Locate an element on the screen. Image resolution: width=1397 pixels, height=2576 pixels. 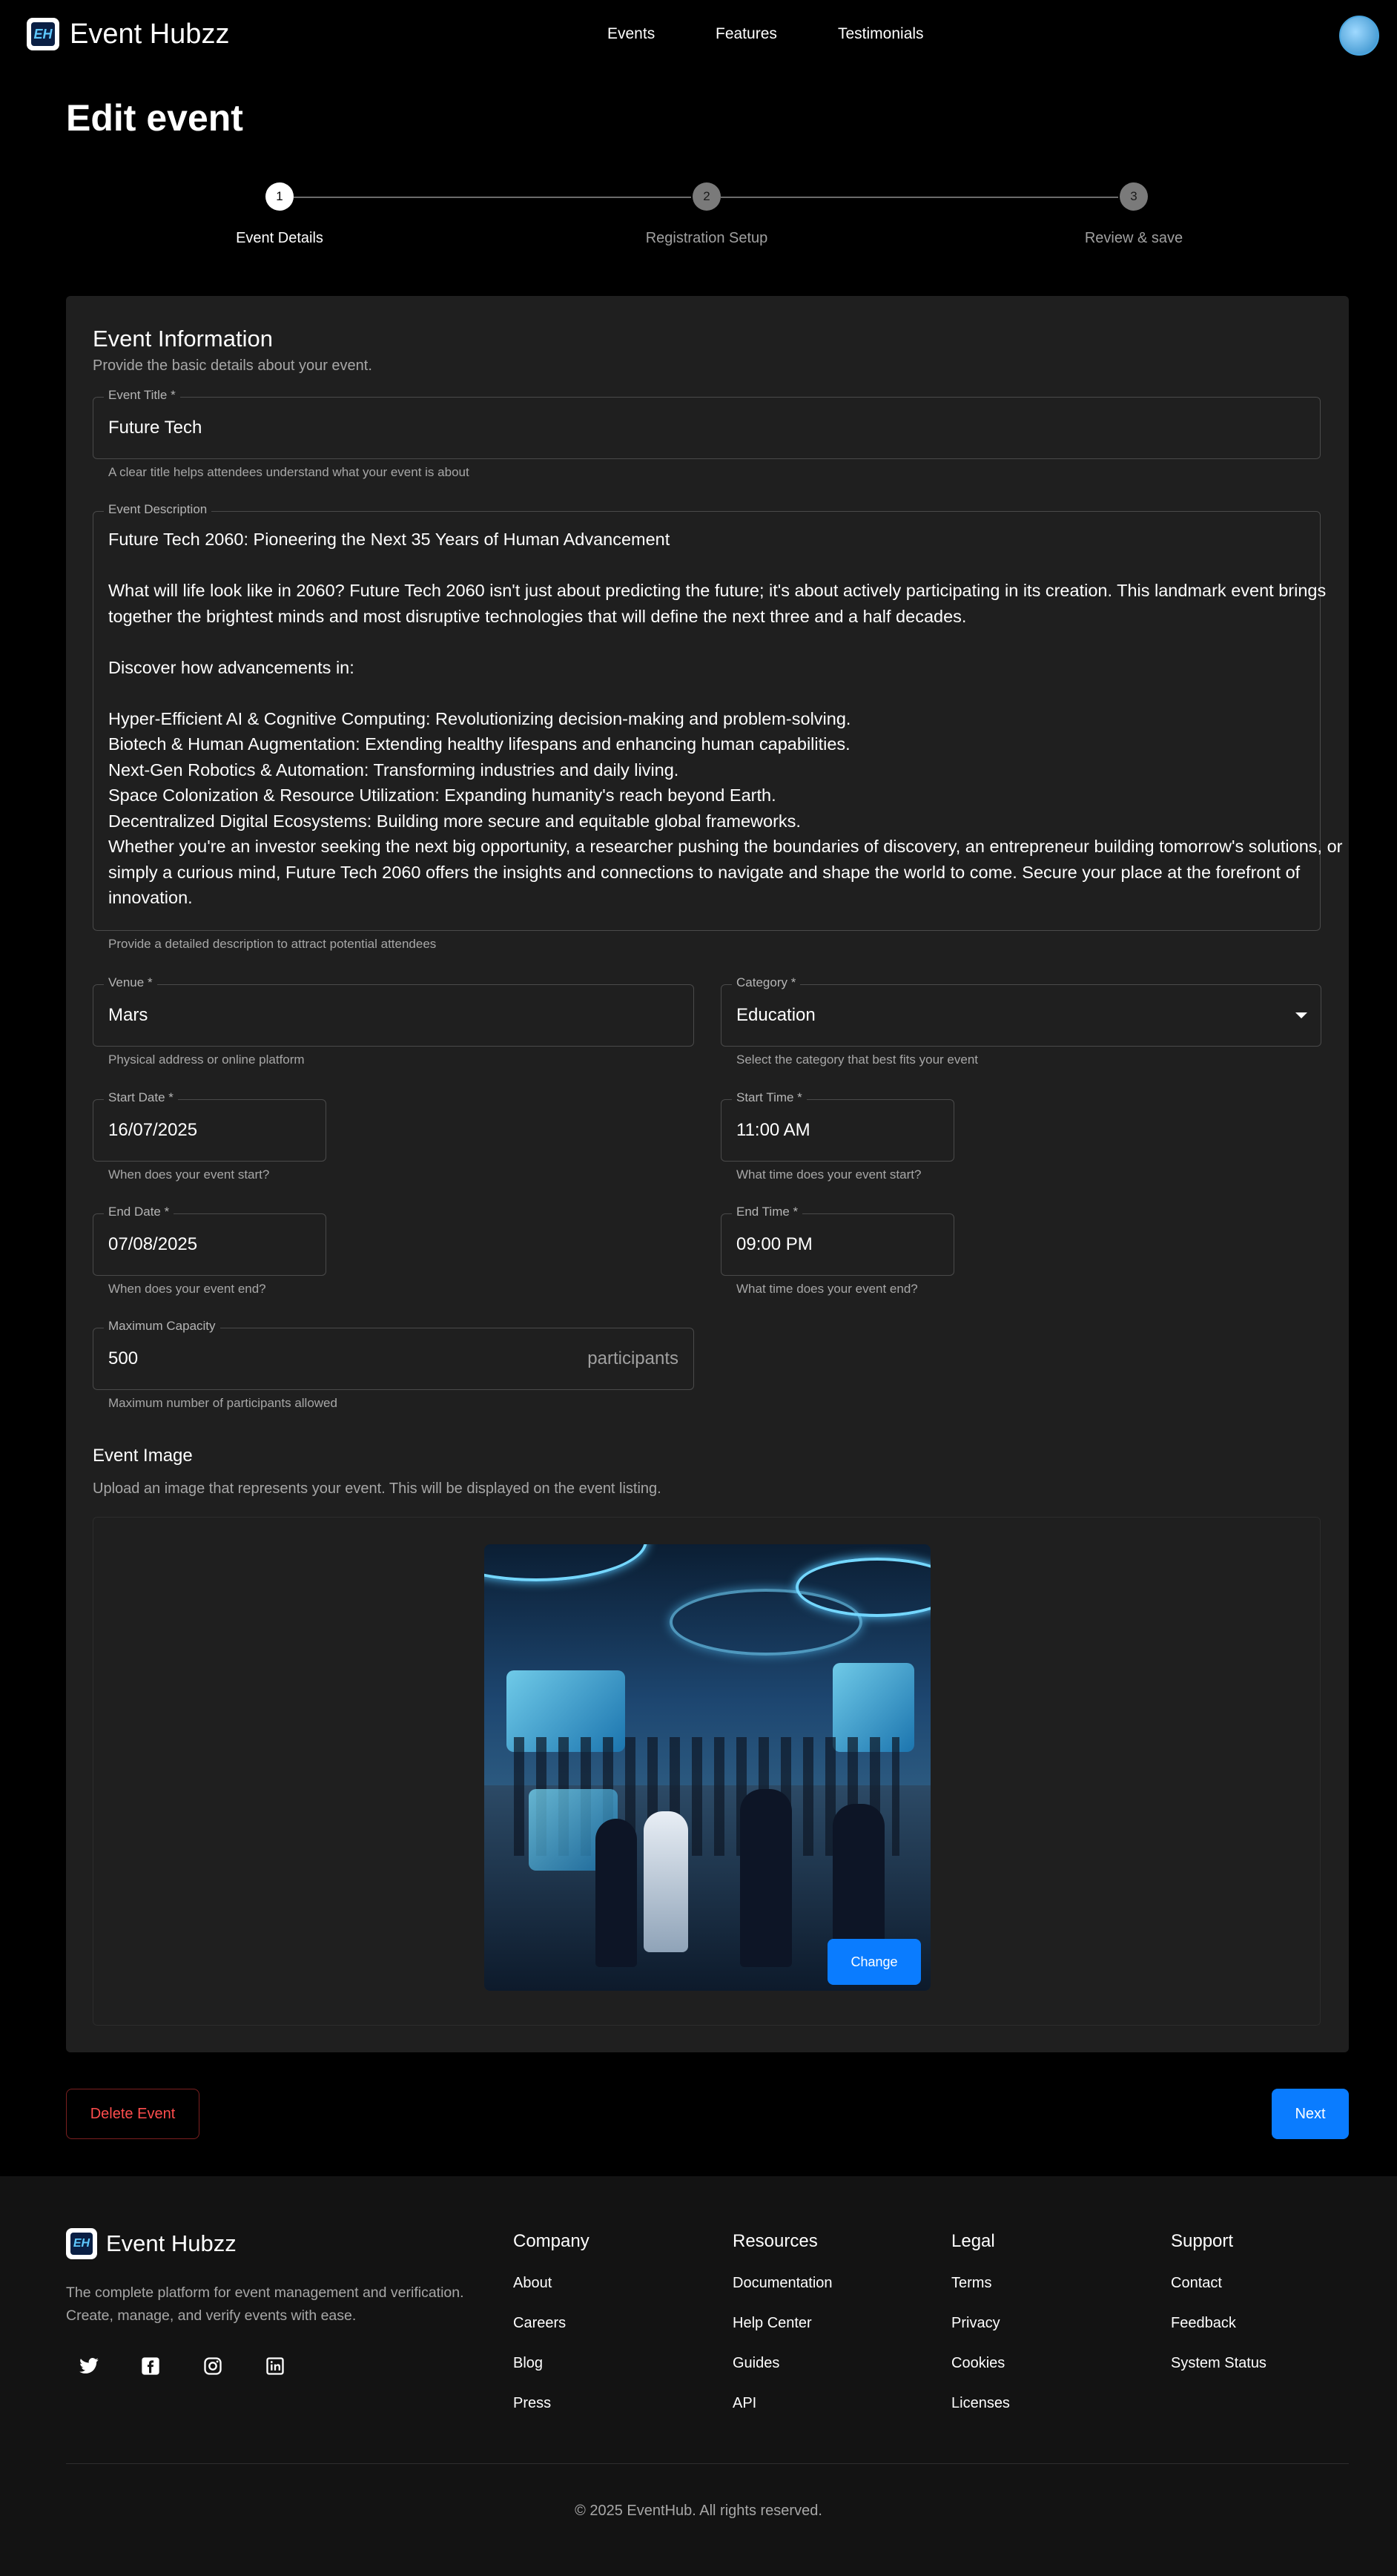
capacity-label: Maximum Capacity is located at coordinates (162, 1327).